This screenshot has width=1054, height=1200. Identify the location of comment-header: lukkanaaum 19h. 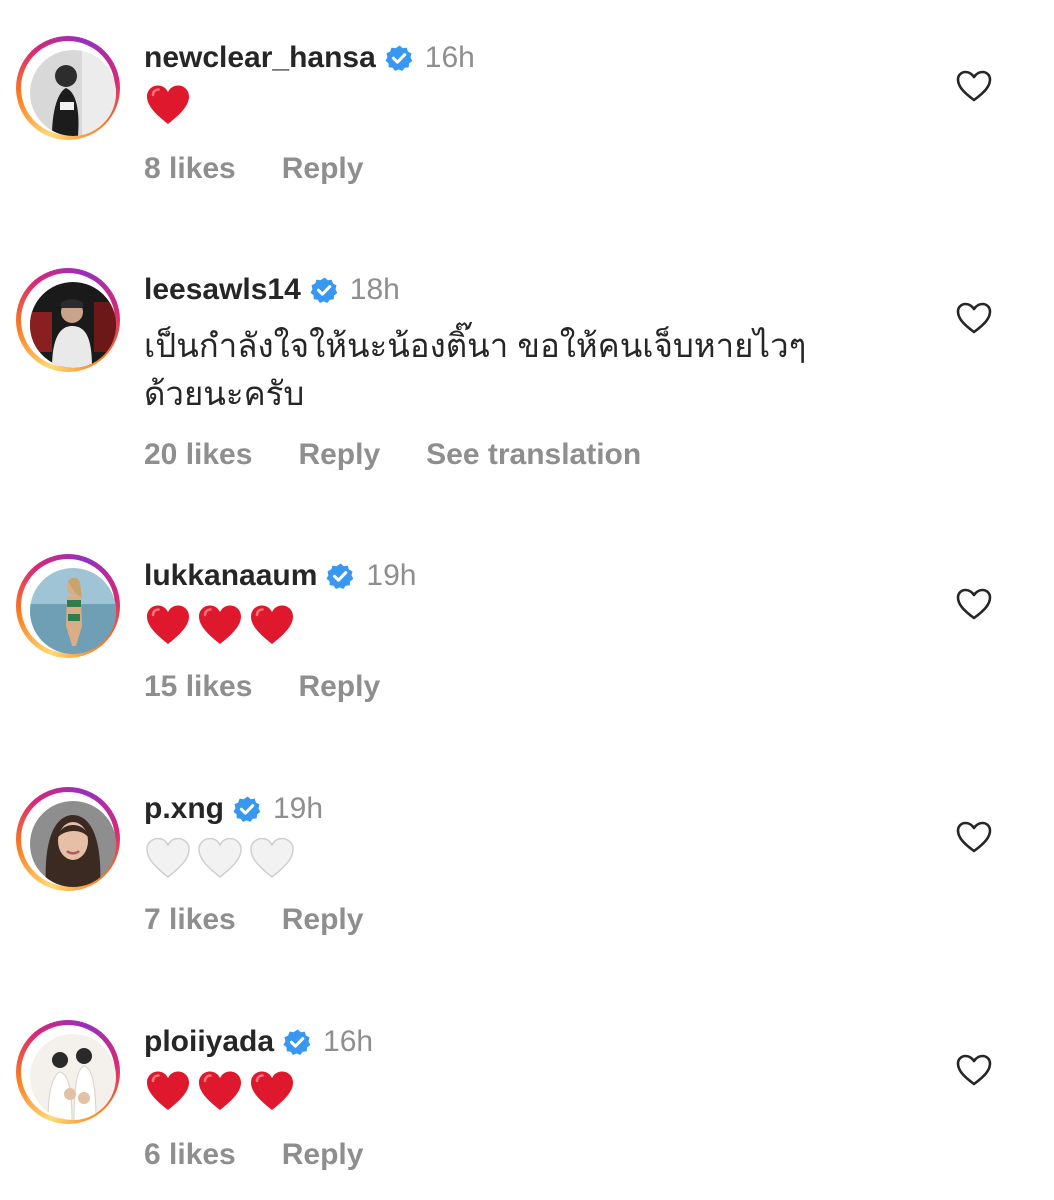
(280, 576).